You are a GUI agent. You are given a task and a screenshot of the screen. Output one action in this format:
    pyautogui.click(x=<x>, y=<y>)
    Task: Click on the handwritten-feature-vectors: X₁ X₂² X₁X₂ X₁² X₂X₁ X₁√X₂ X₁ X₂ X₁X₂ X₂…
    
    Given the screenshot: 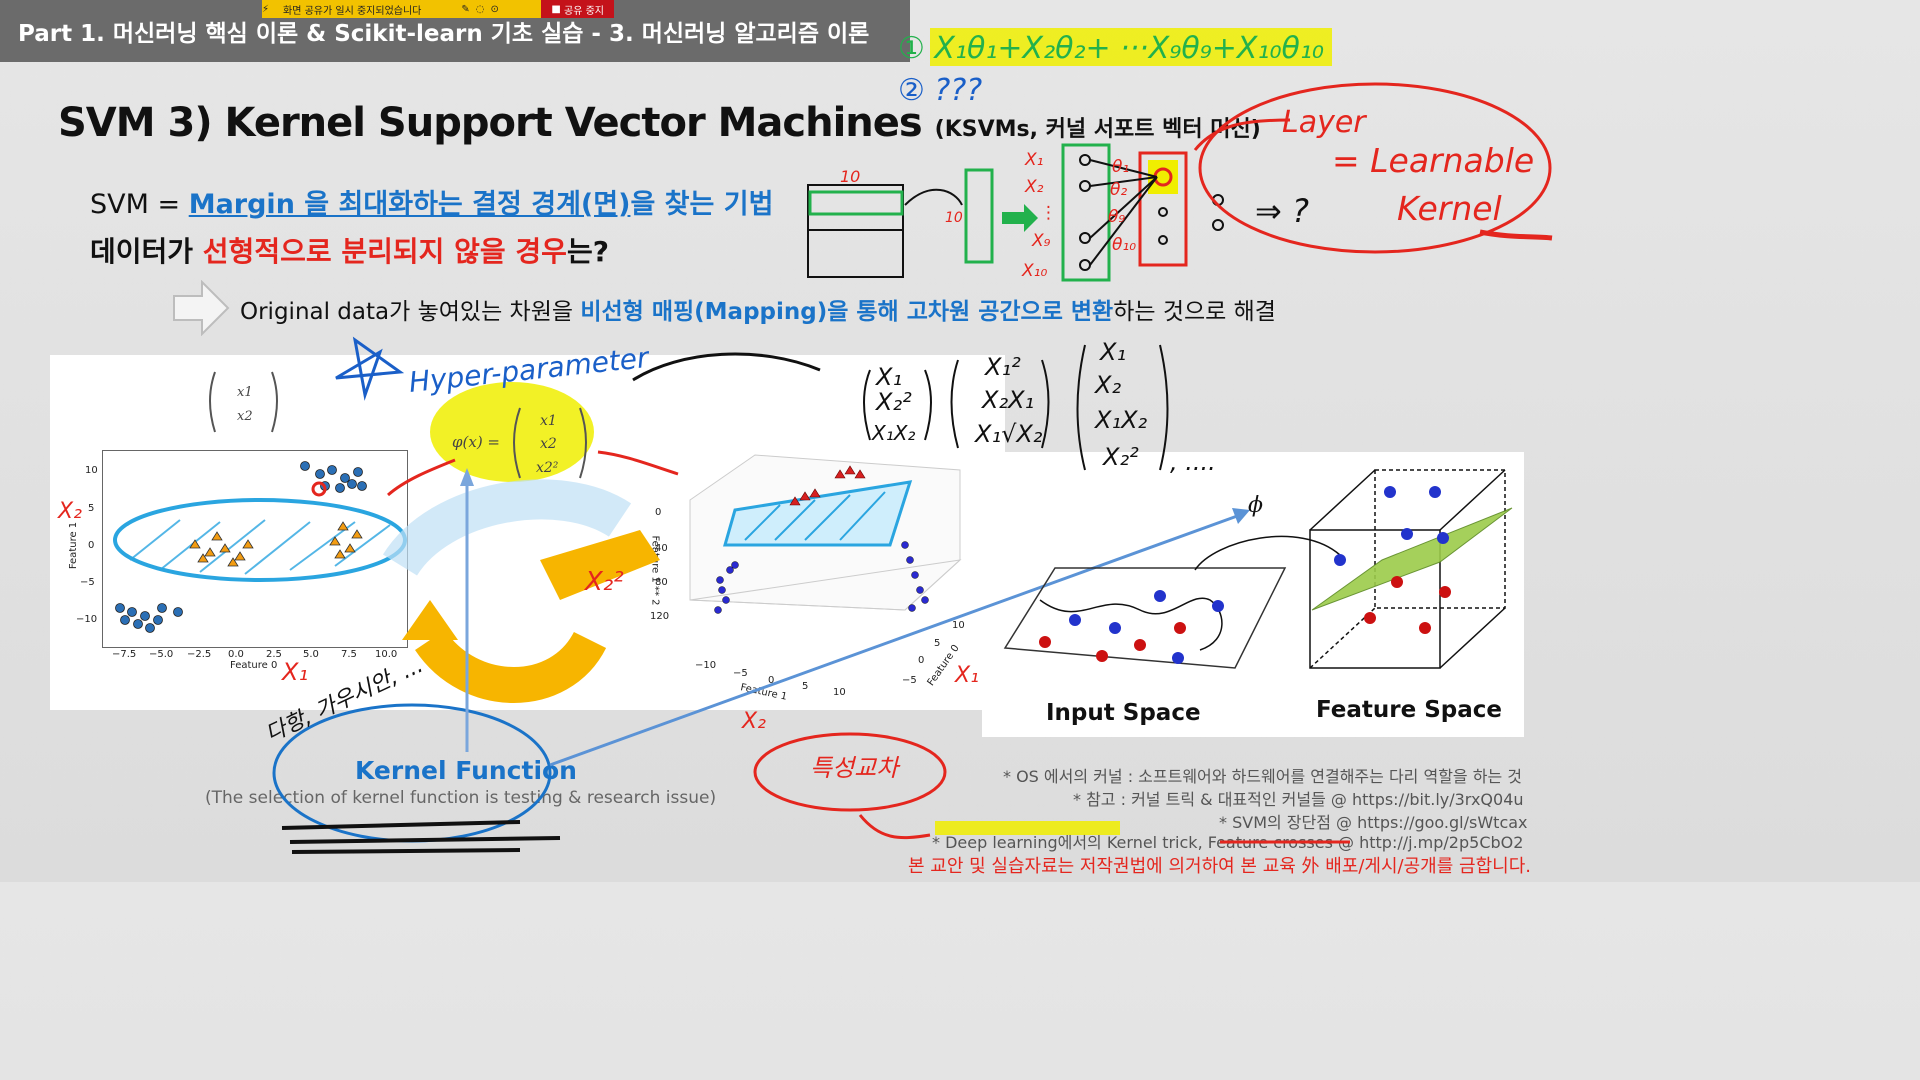 What is the action you would take?
    pyautogui.click(x=1039, y=407)
    